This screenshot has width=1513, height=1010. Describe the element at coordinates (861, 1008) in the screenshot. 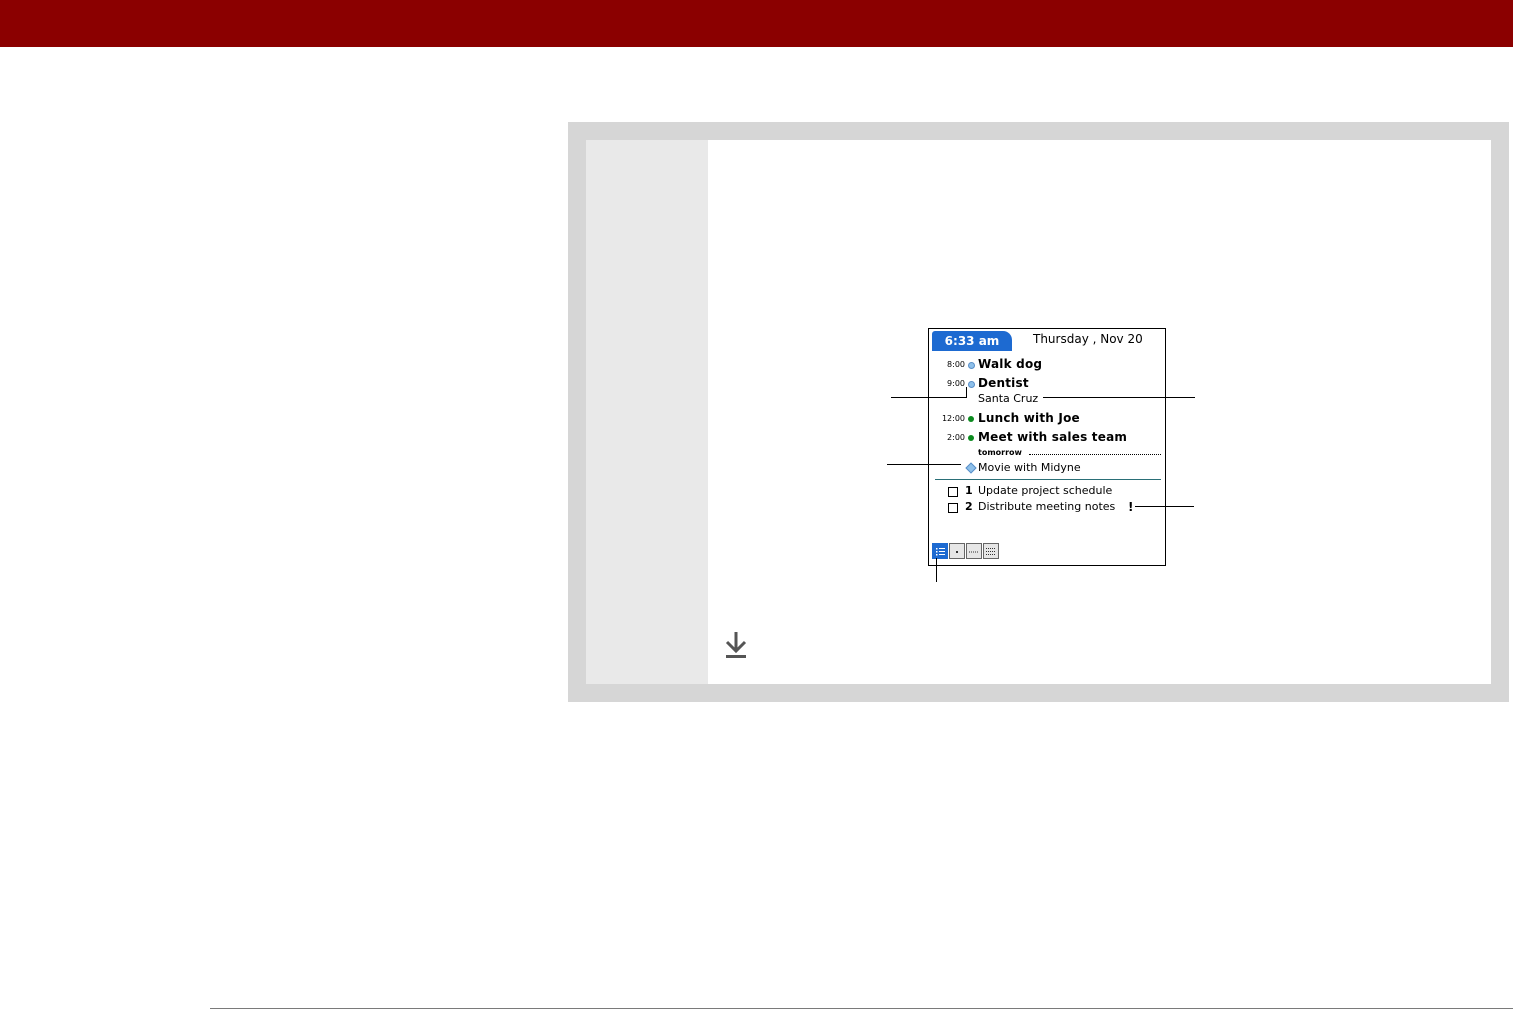

I see `footer-divider` at that location.